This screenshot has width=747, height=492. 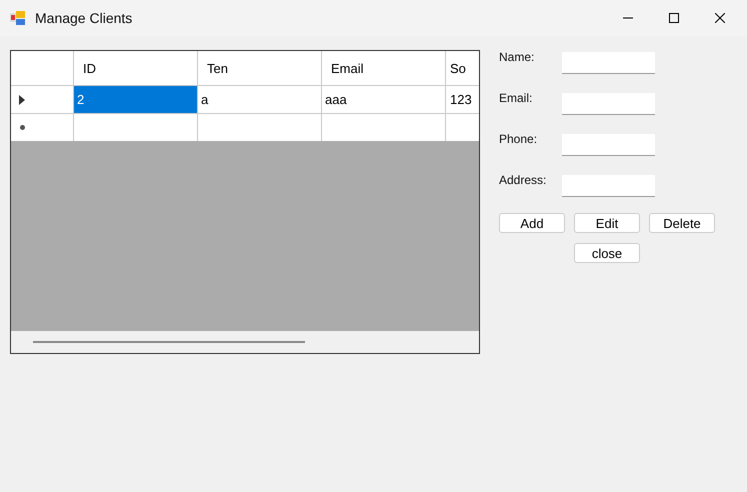 What do you see at coordinates (682, 223) in the screenshot?
I see `action-button: Delete` at bounding box center [682, 223].